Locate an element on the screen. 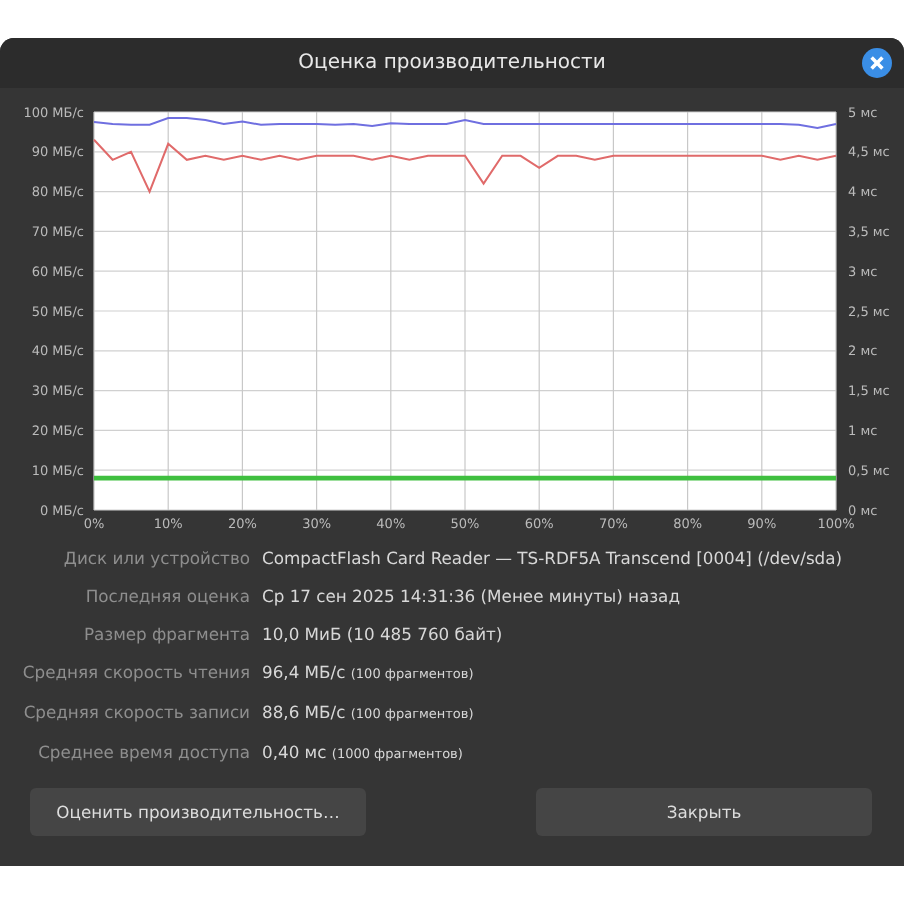 This screenshot has height=904, width=904. close-button: Закрыть is located at coordinates (704, 812).